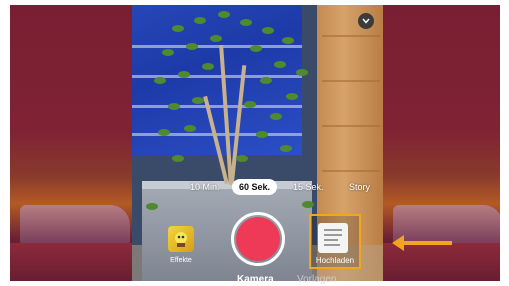  Describe the element at coordinates (335, 260) in the screenshot. I see `upload-label: Hochladen` at that location.